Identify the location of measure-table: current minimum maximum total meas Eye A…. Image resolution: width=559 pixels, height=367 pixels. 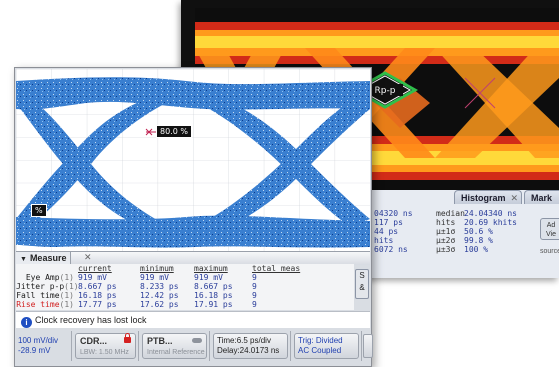
(185, 287).